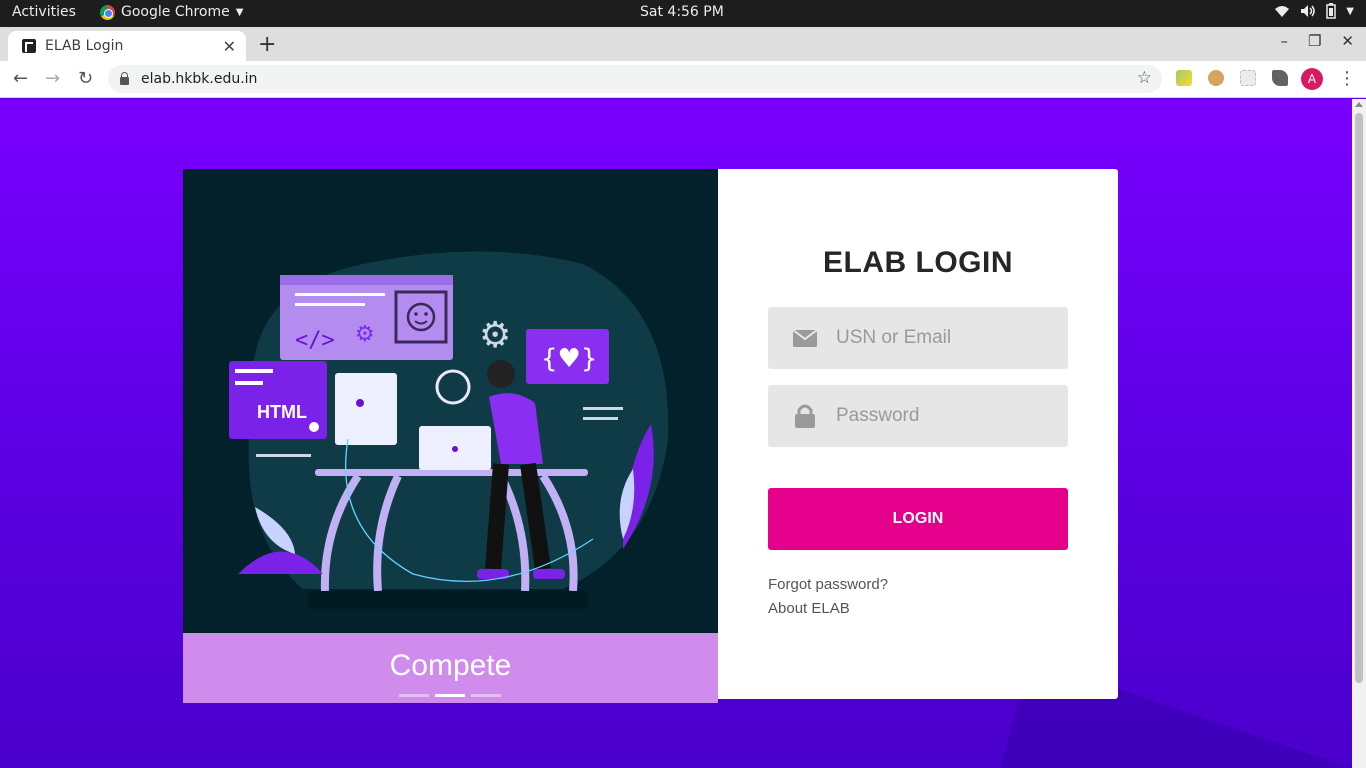 The height and width of the screenshot is (768, 1366). I want to click on activities-button: Activities, so click(44, 12).